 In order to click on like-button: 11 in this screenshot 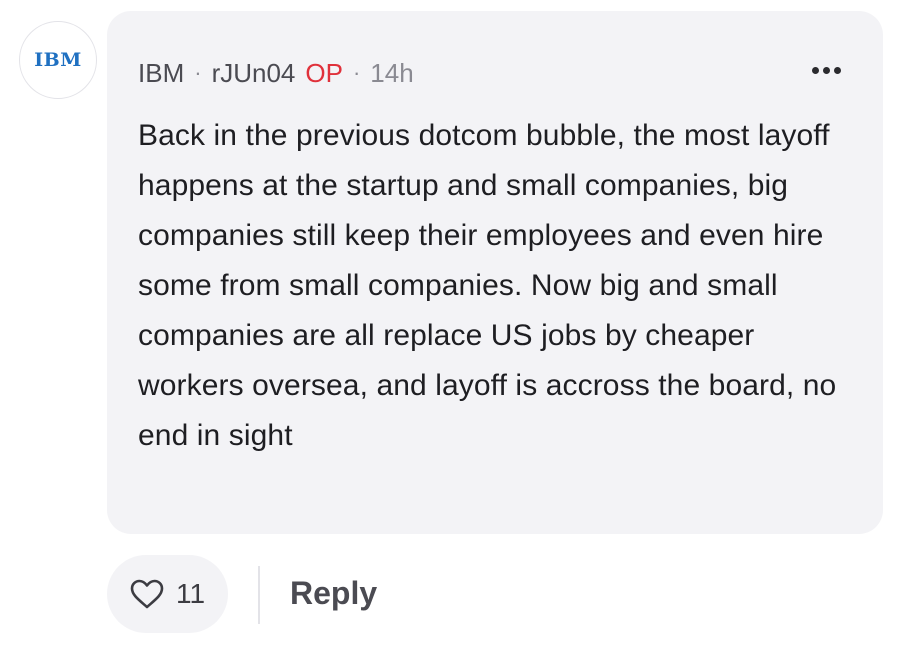, I will do `click(167, 594)`.